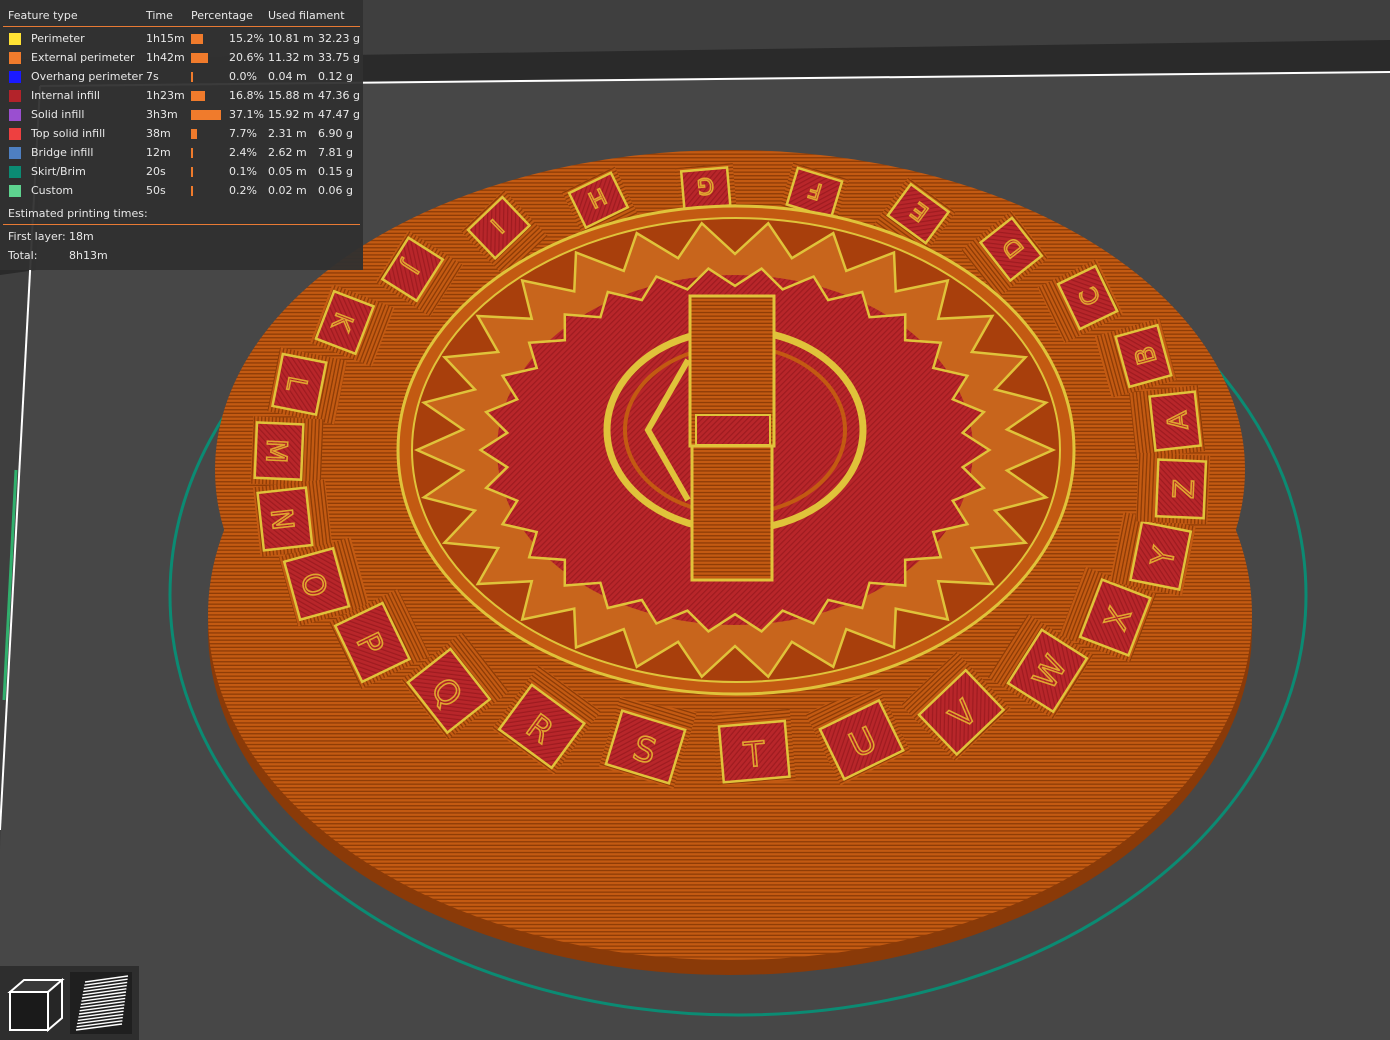 This screenshot has width=1390, height=1040. I want to click on letter-tile: L, so click(307, 386).